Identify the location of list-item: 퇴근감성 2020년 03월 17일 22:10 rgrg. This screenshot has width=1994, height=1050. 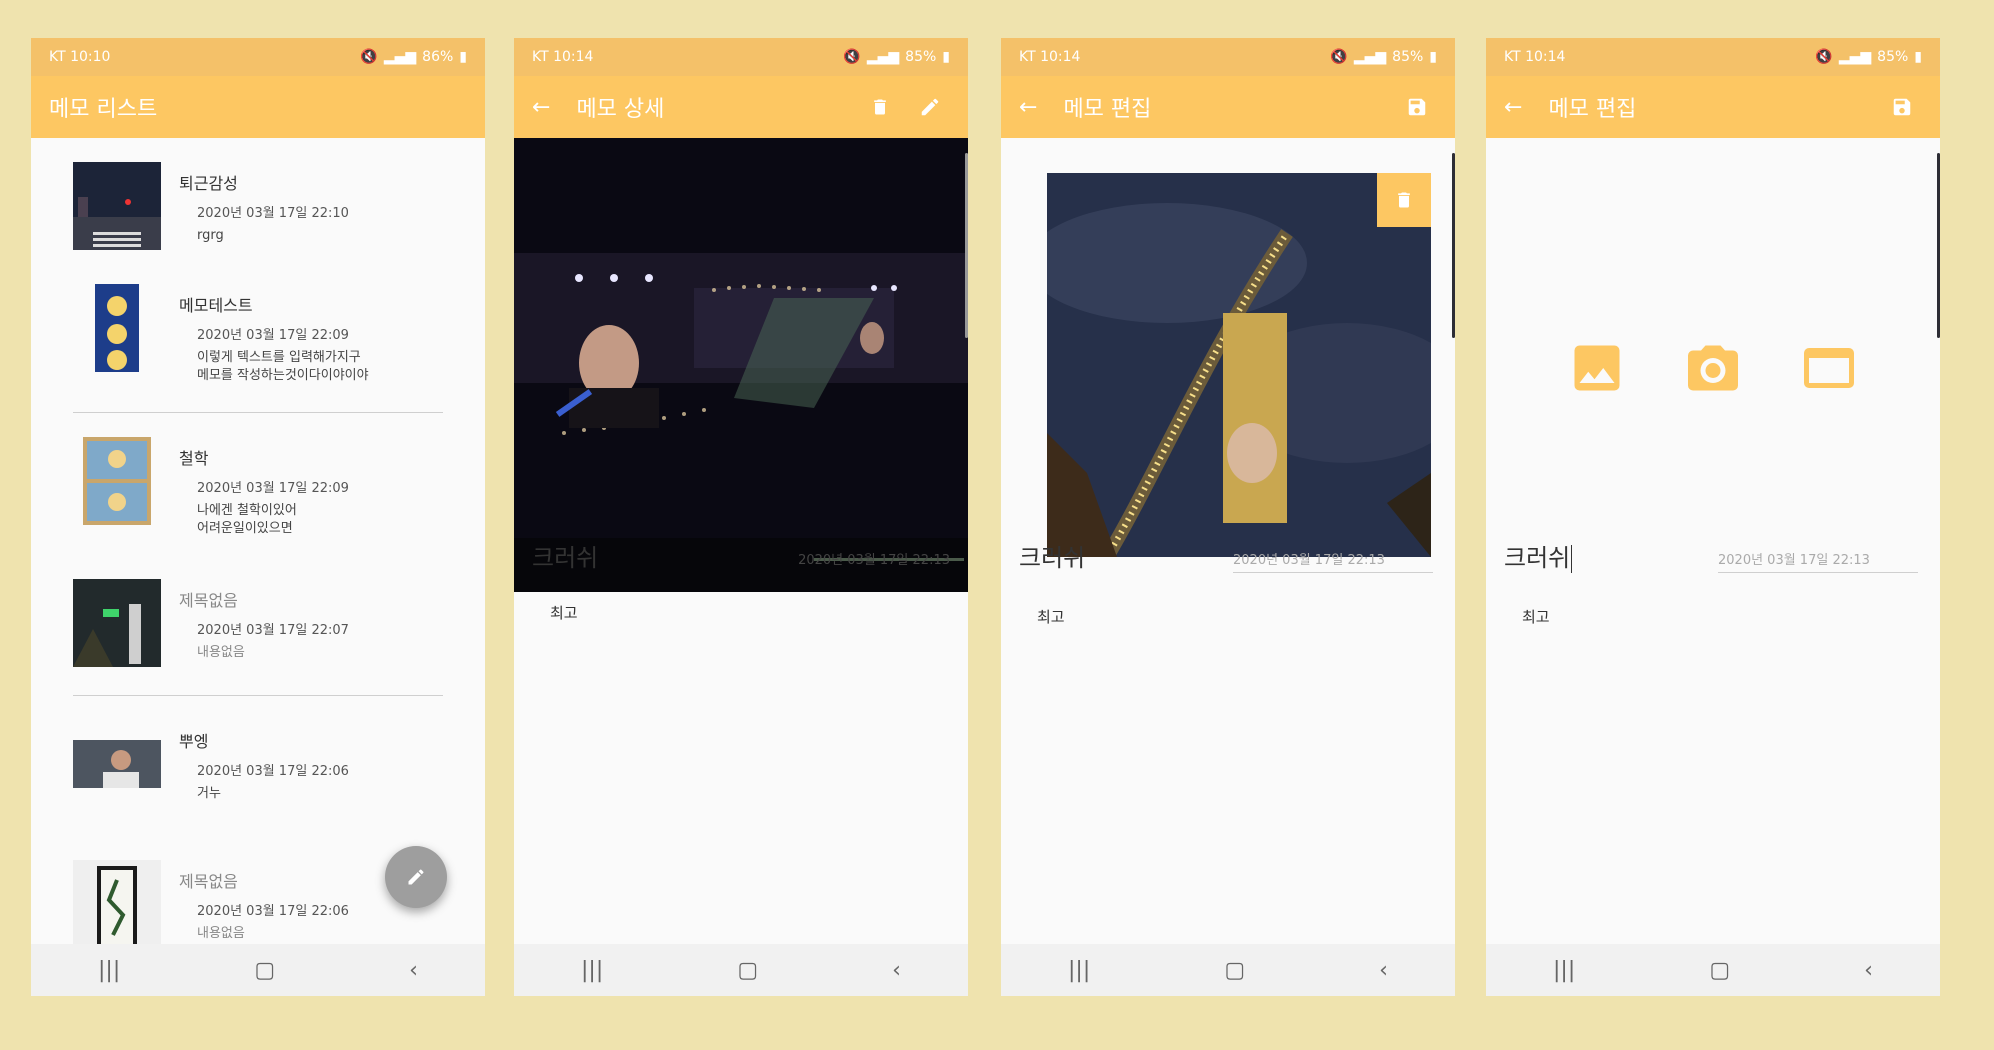
(258, 199).